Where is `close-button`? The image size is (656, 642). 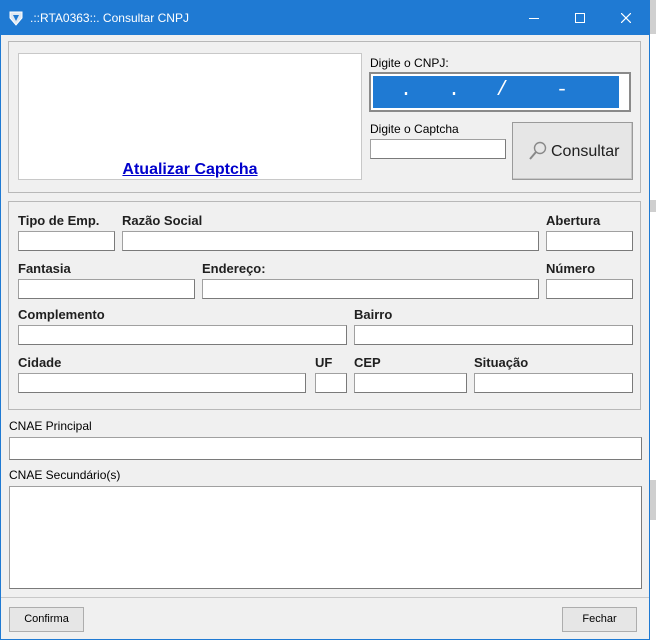
close-button is located at coordinates (626, 18).